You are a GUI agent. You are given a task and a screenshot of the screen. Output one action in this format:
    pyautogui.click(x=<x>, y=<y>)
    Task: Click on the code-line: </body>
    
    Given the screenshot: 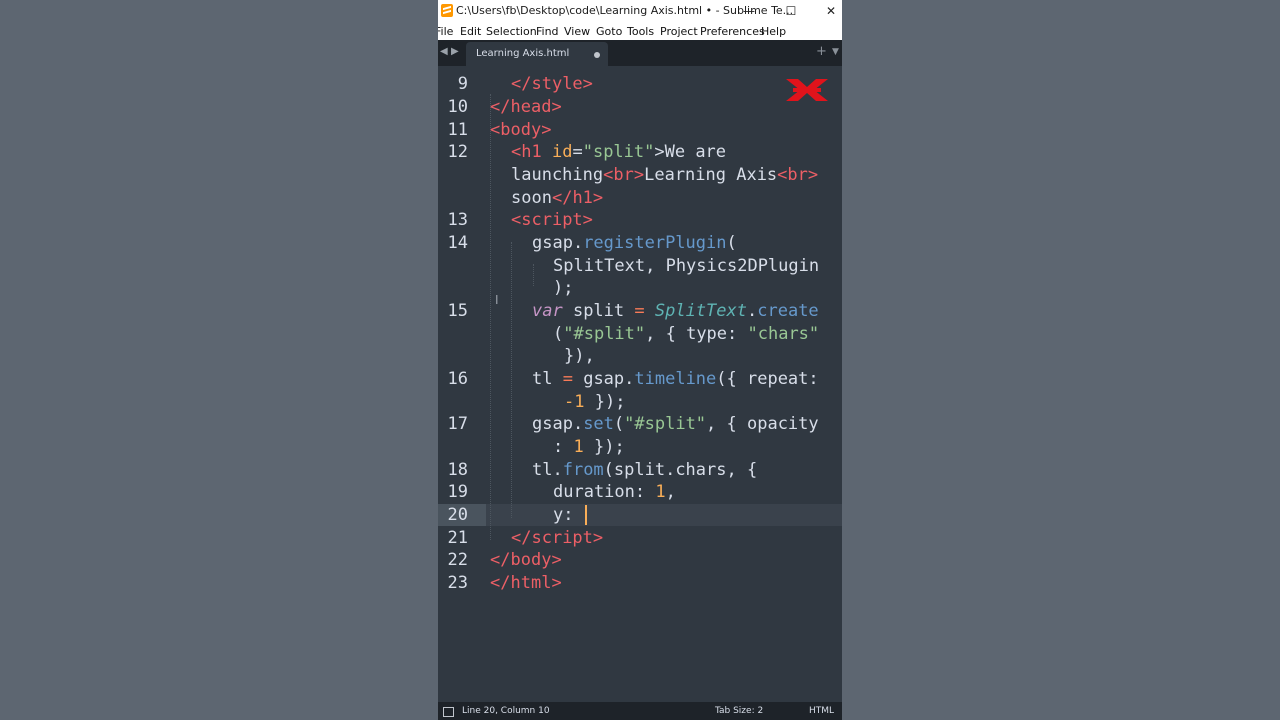 What is the action you would take?
    pyautogui.click(x=526, y=560)
    